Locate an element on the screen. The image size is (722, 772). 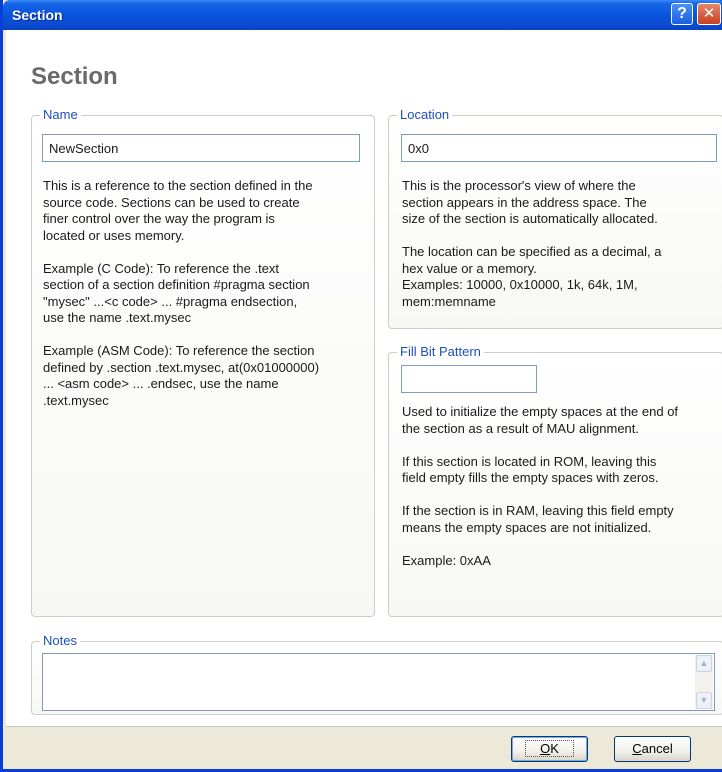
scroll-up-icon: ▲ is located at coordinates (704, 663).